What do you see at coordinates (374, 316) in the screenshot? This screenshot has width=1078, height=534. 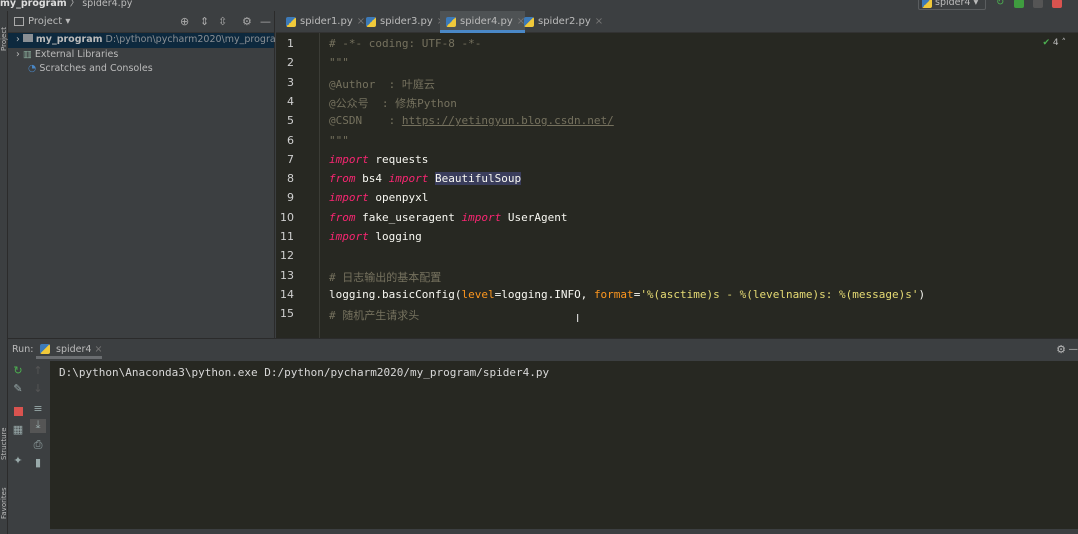 I see `code-token: # 随机产生请求头` at bounding box center [374, 316].